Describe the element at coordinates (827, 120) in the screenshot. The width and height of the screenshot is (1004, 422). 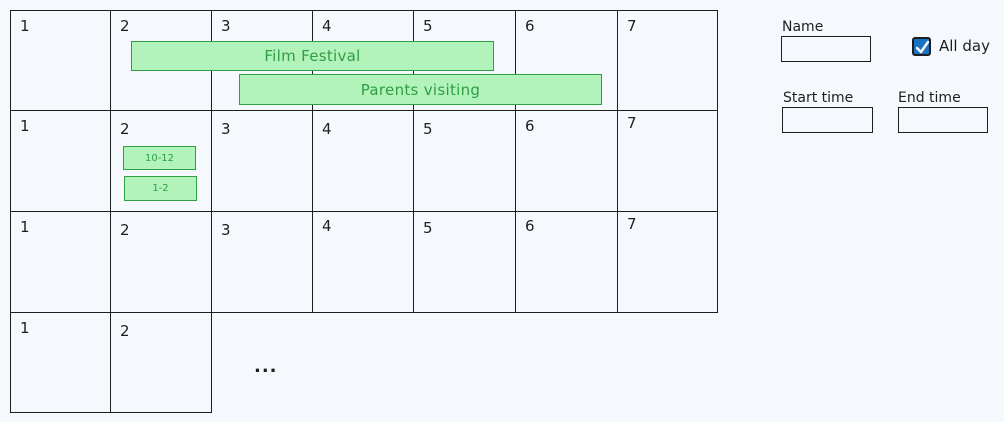
I see `start-time-input` at that location.